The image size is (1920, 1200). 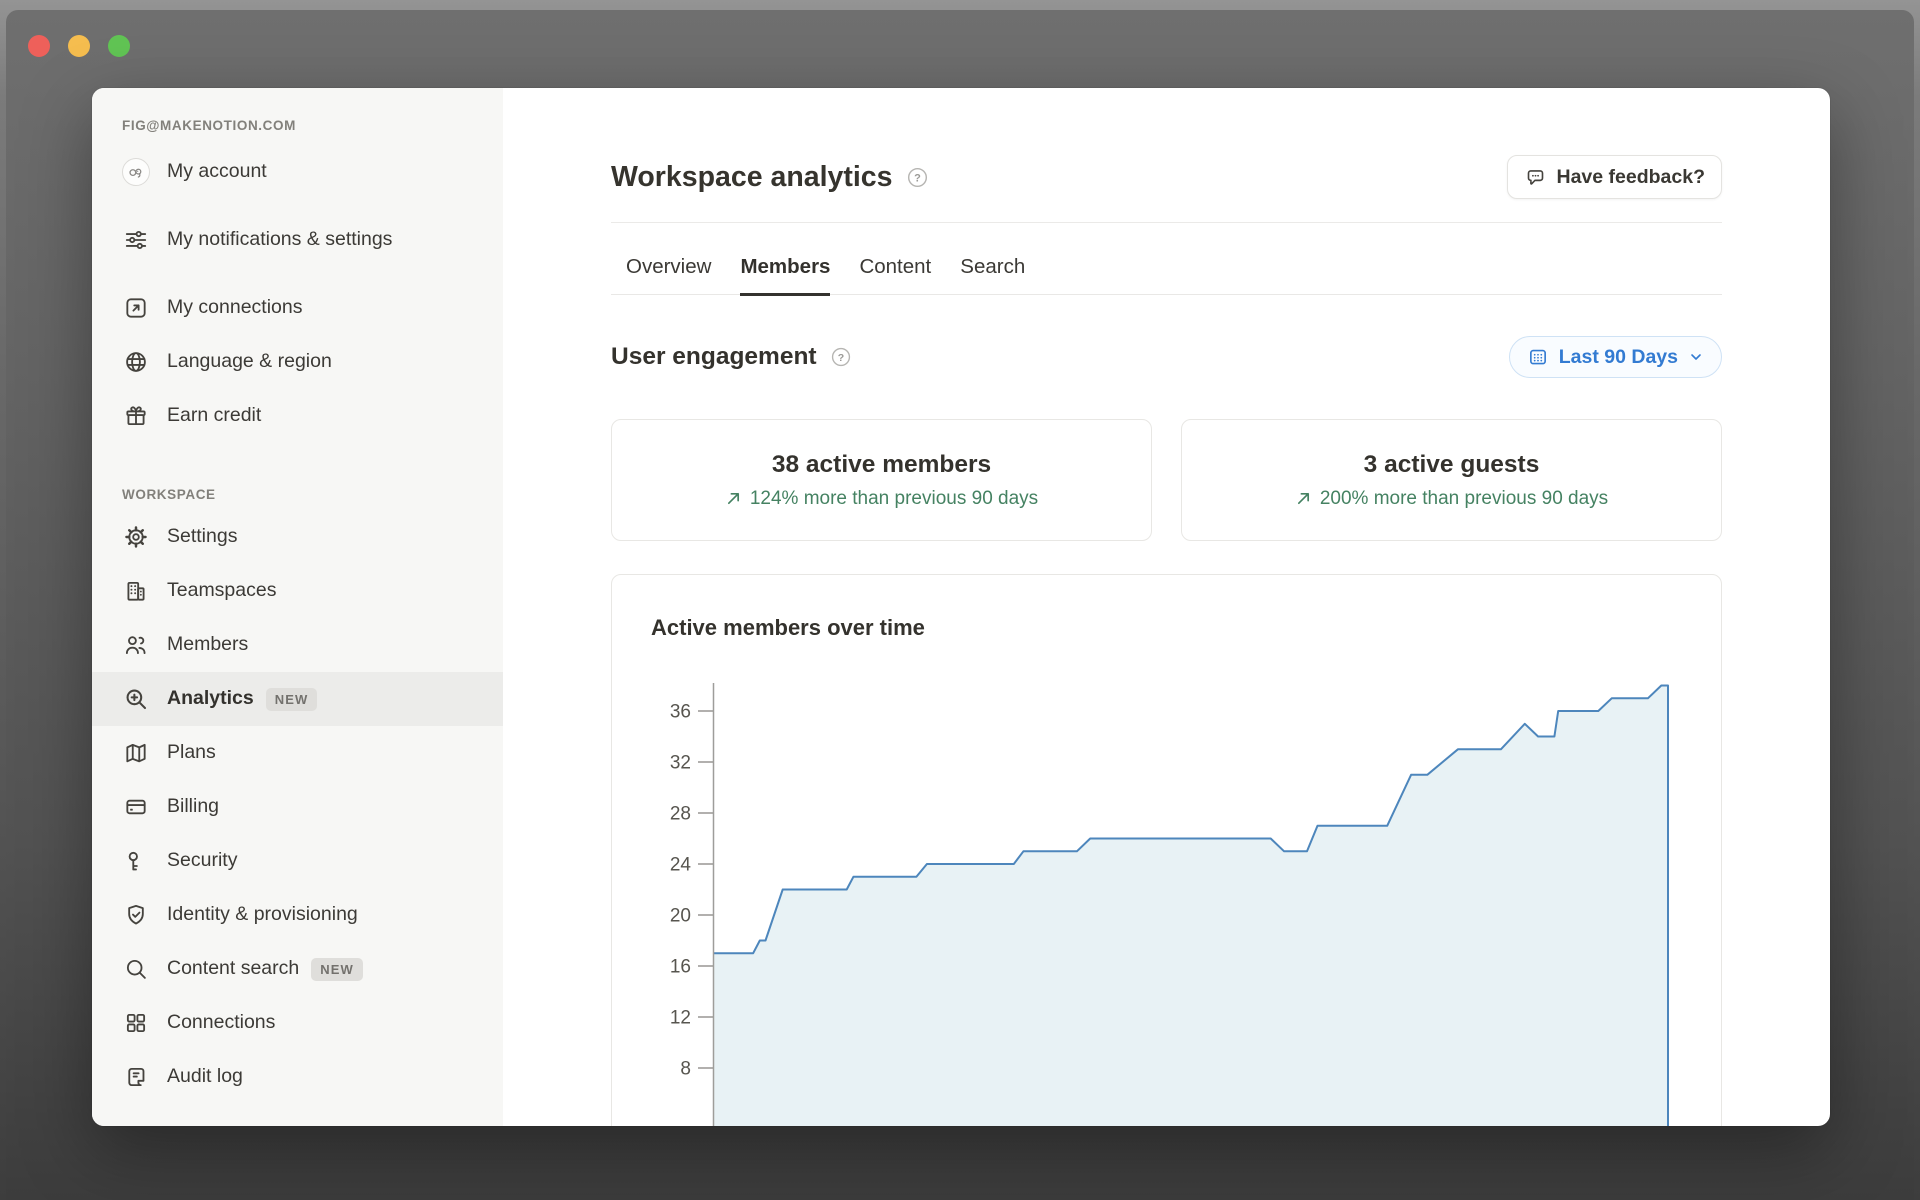 I want to click on sidebar-item-language-region: Language & region, so click(x=297, y=362).